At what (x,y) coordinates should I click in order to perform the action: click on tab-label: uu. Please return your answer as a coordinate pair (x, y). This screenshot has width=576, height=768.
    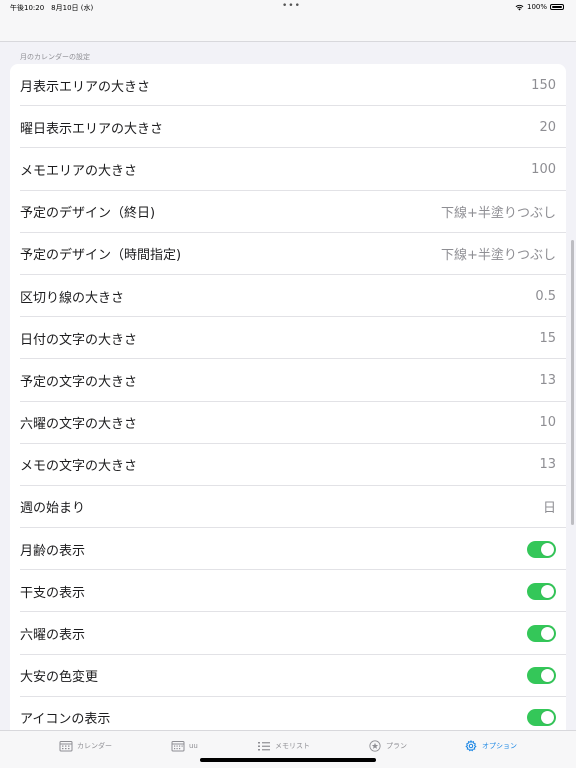
    Looking at the image, I should click on (193, 746).